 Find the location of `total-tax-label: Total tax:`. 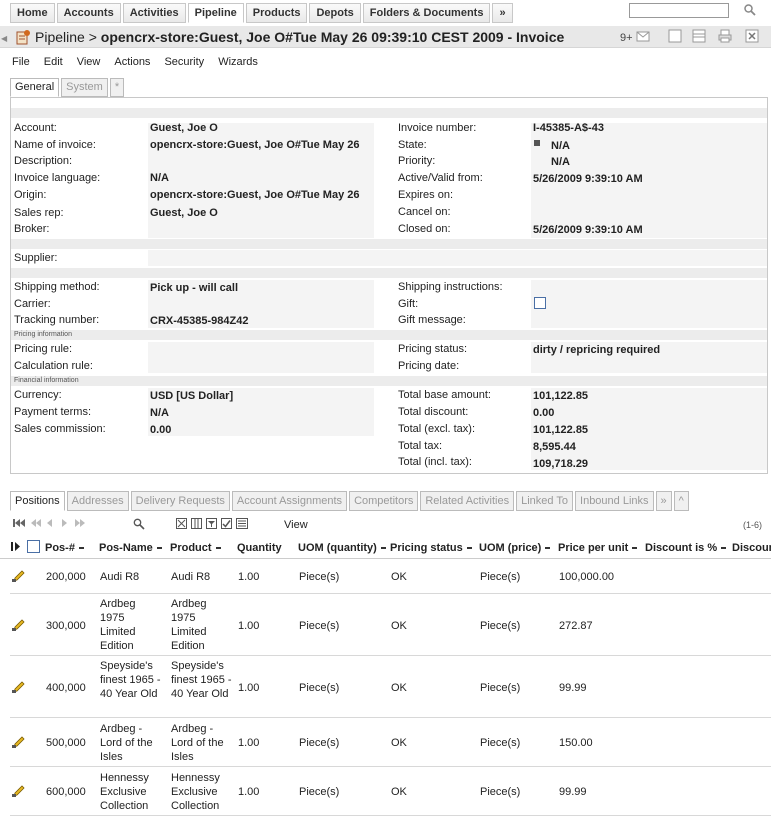

total-tax-label: Total tax: is located at coordinates (420, 446).